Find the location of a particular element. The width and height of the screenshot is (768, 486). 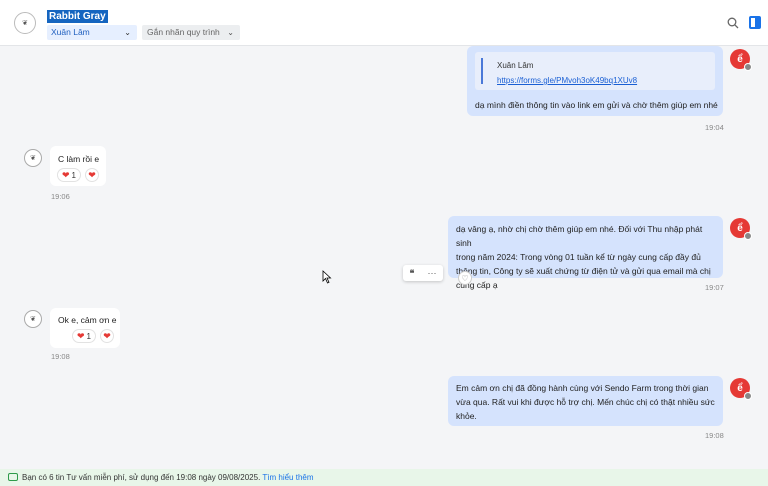

label-dropdown: Gắn nhãn quy trình ⌄ is located at coordinates (191, 32).